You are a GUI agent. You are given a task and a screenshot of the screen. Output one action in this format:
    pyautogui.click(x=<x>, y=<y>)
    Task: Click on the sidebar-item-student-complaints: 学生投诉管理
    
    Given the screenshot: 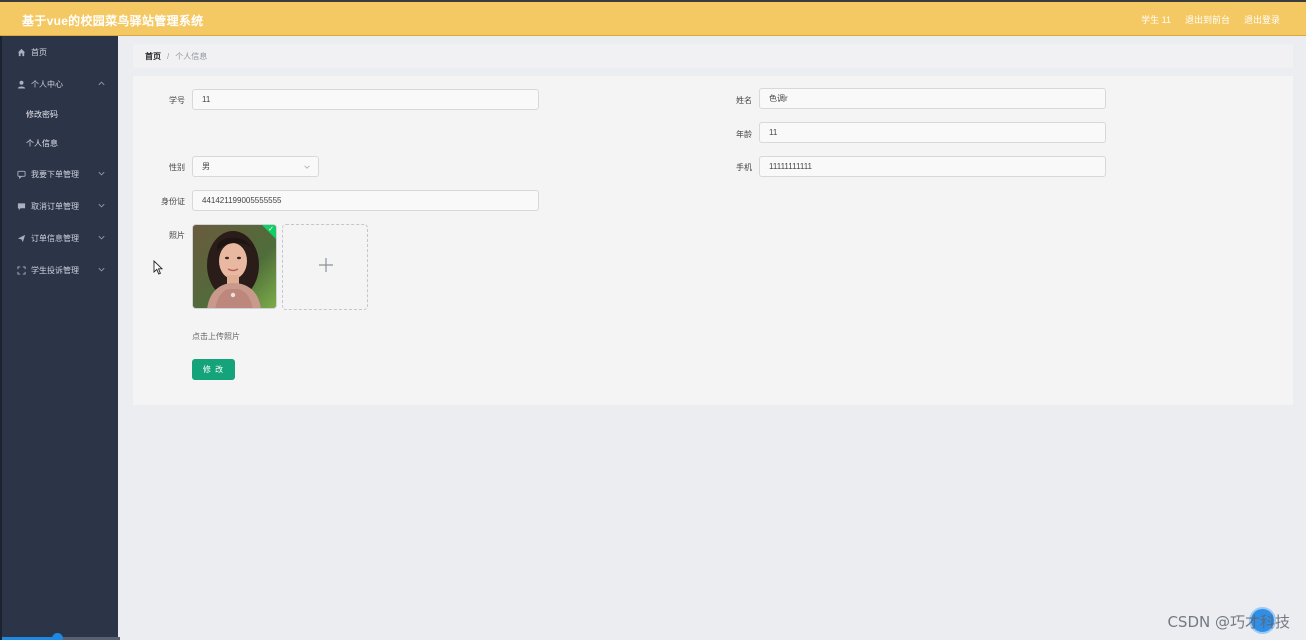 What is the action you would take?
    pyautogui.click(x=60, y=270)
    